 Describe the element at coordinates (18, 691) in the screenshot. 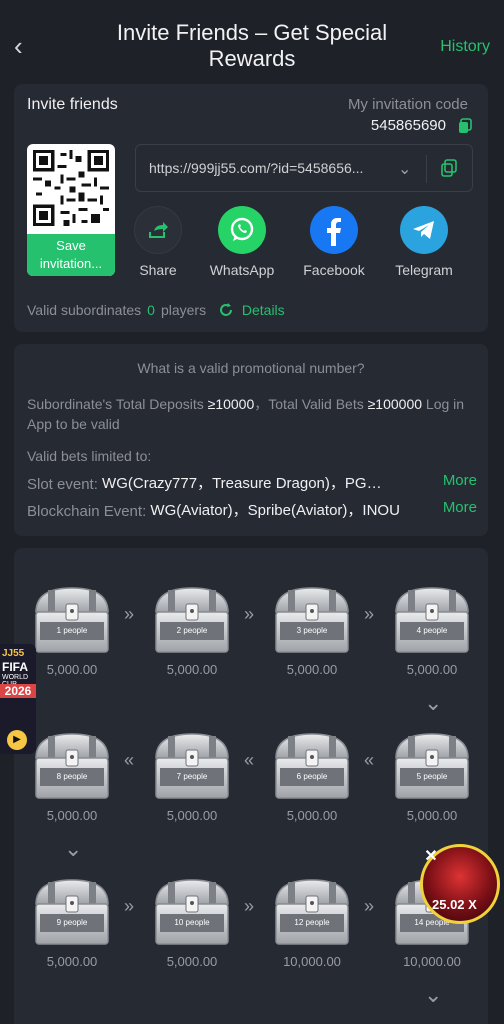

I see `fifa-year: 2026` at that location.